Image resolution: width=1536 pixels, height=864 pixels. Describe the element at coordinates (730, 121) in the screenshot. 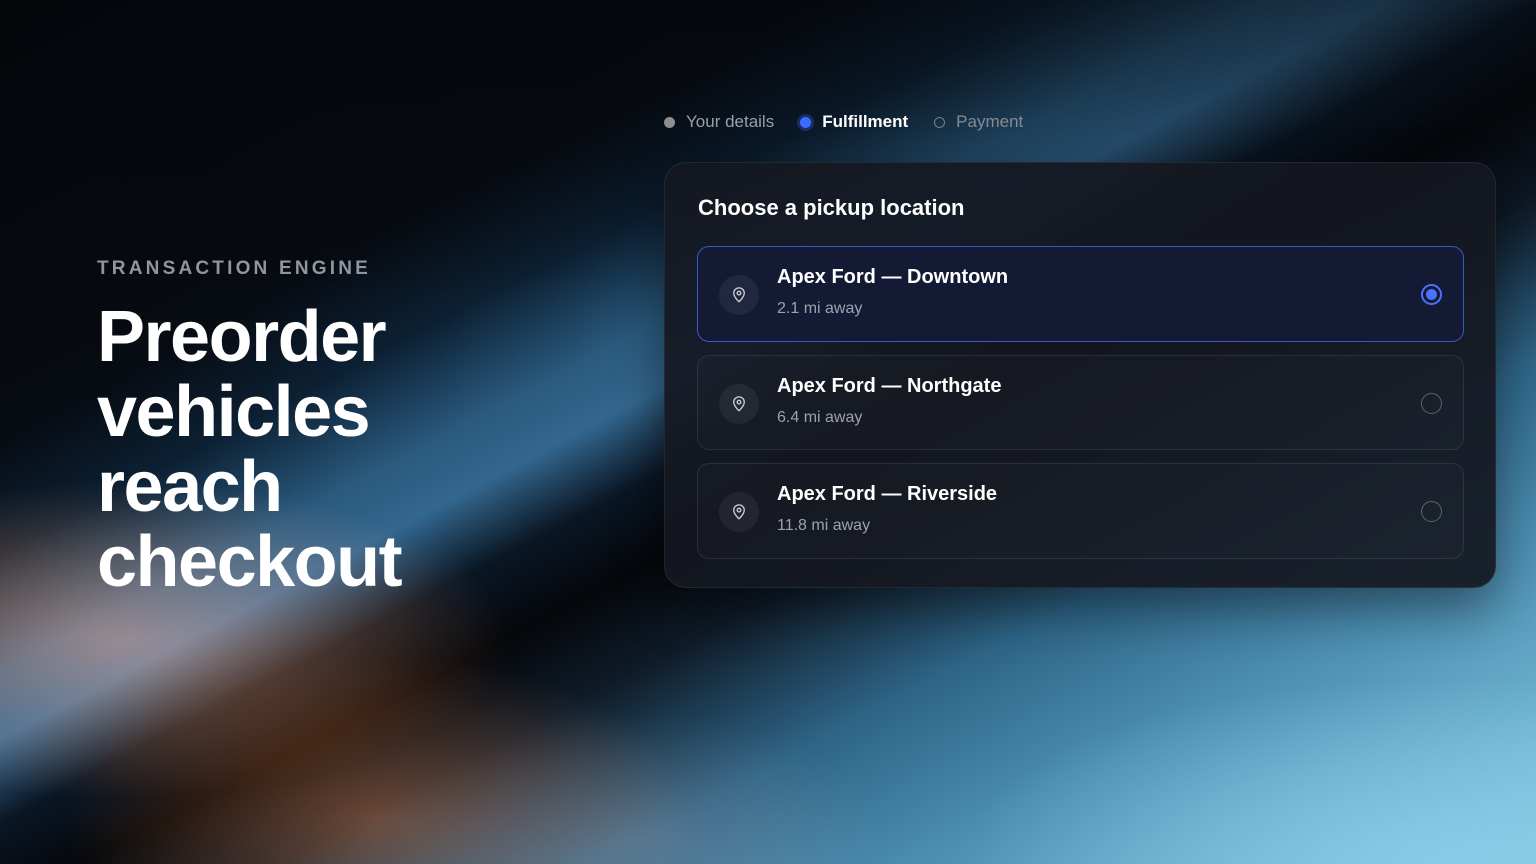

I see `step-label: Your details` at that location.